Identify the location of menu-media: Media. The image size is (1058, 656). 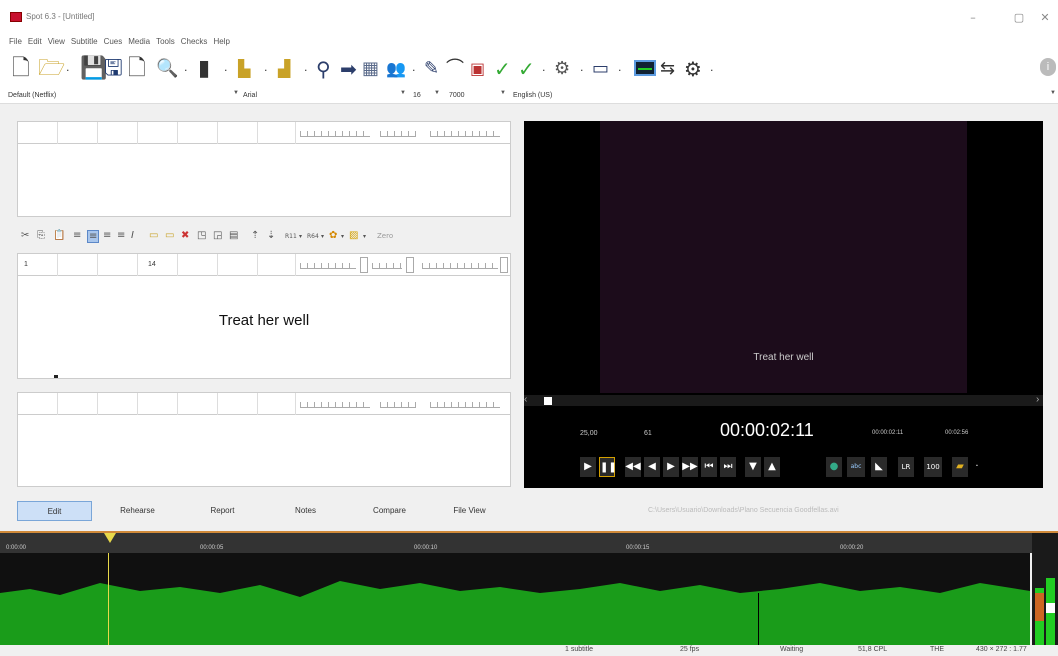
(139, 41).